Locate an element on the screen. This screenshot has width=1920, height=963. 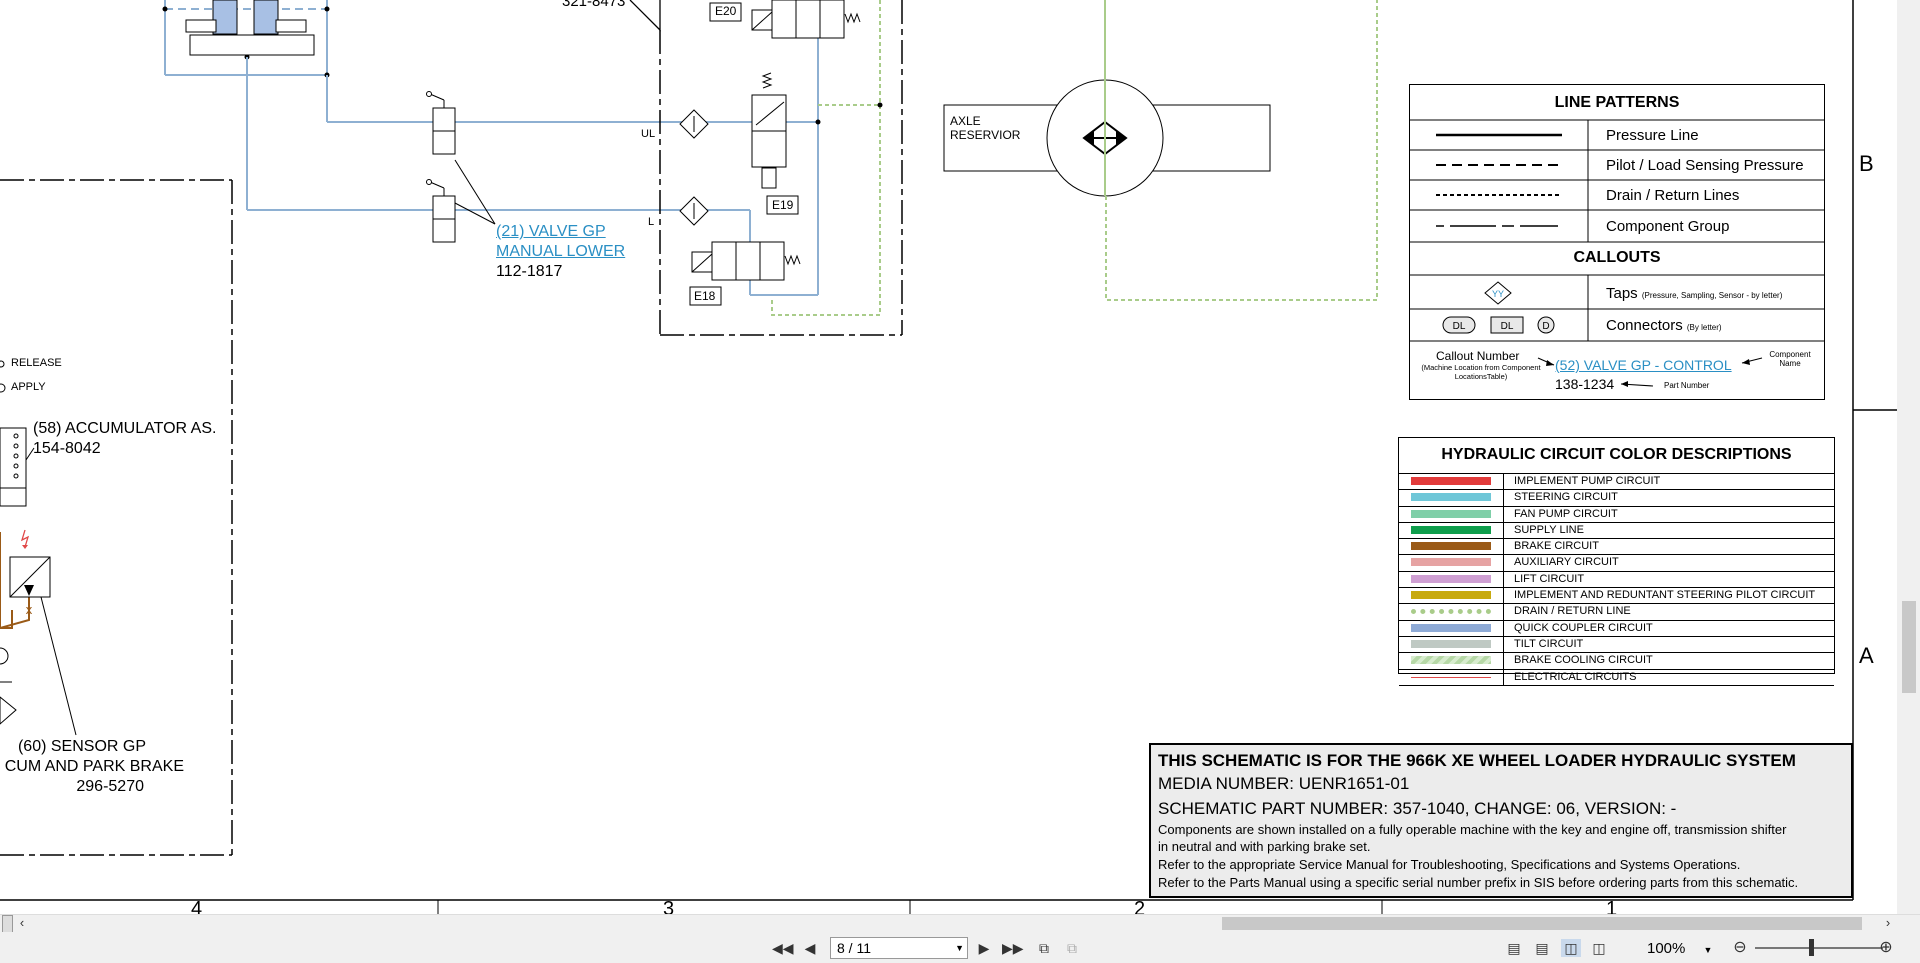
connector-e18: E18 is located at coordinates (705, 296).